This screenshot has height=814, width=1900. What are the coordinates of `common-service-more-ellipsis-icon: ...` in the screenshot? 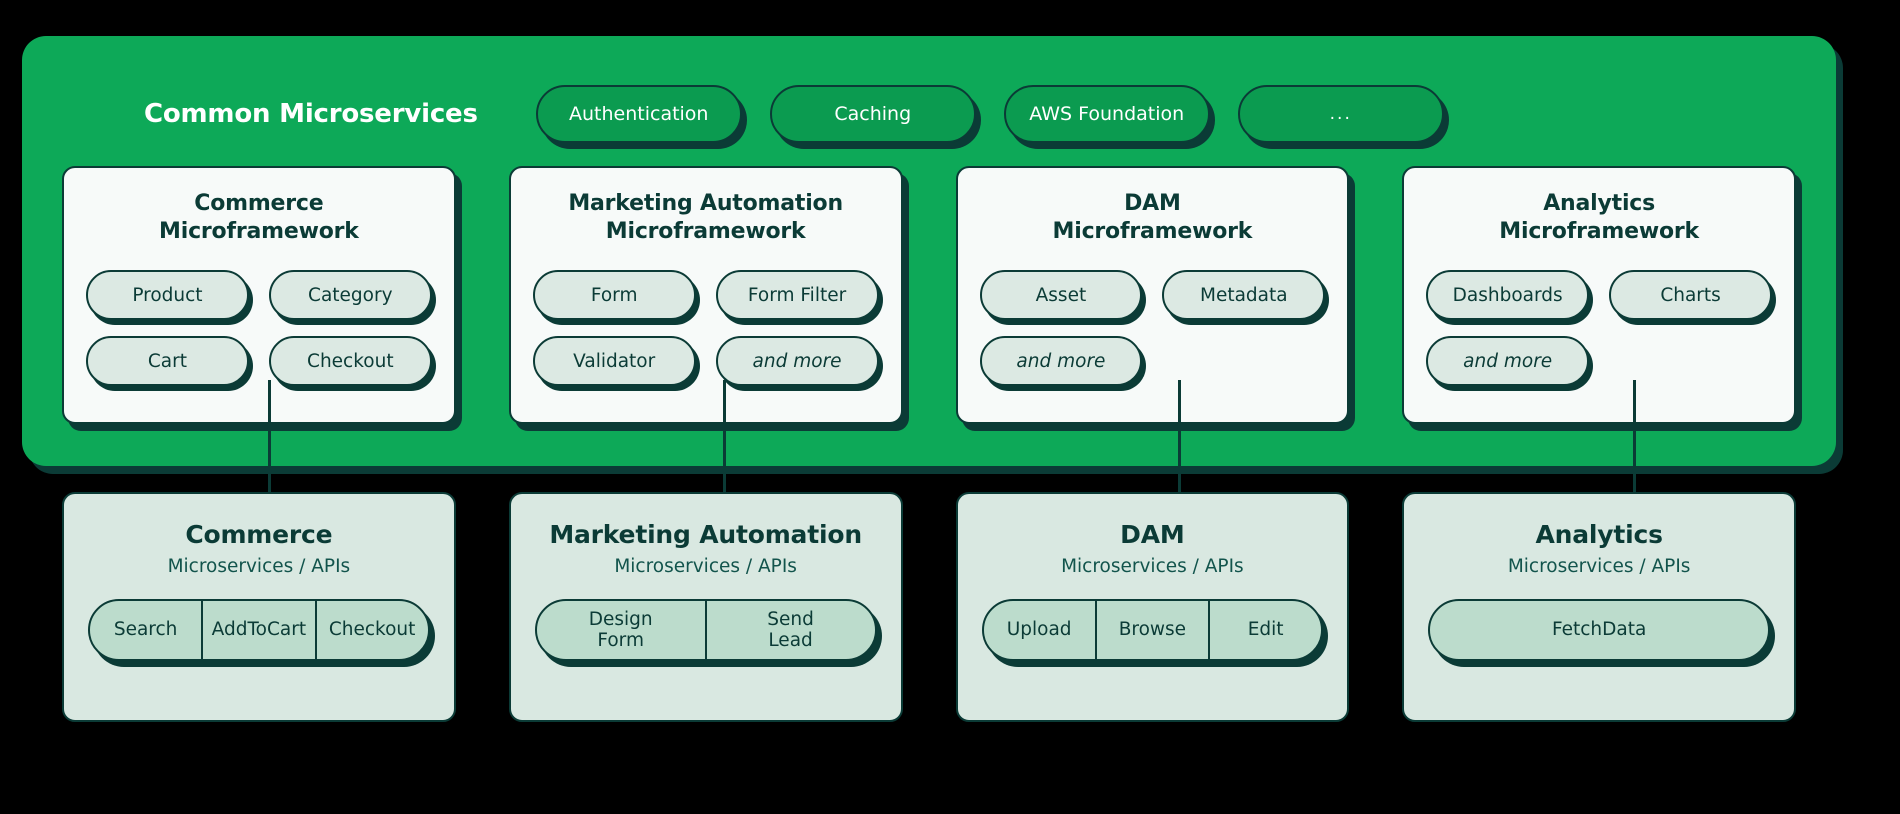 It's located at (1340, 114).